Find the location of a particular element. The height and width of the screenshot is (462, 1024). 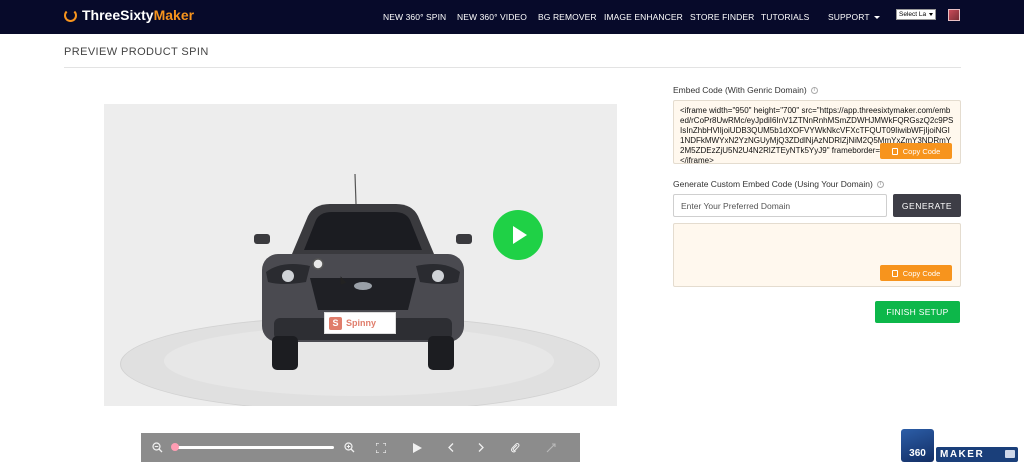

copy-custom-code-label: Copy Code is located at coordinates (921, 273).